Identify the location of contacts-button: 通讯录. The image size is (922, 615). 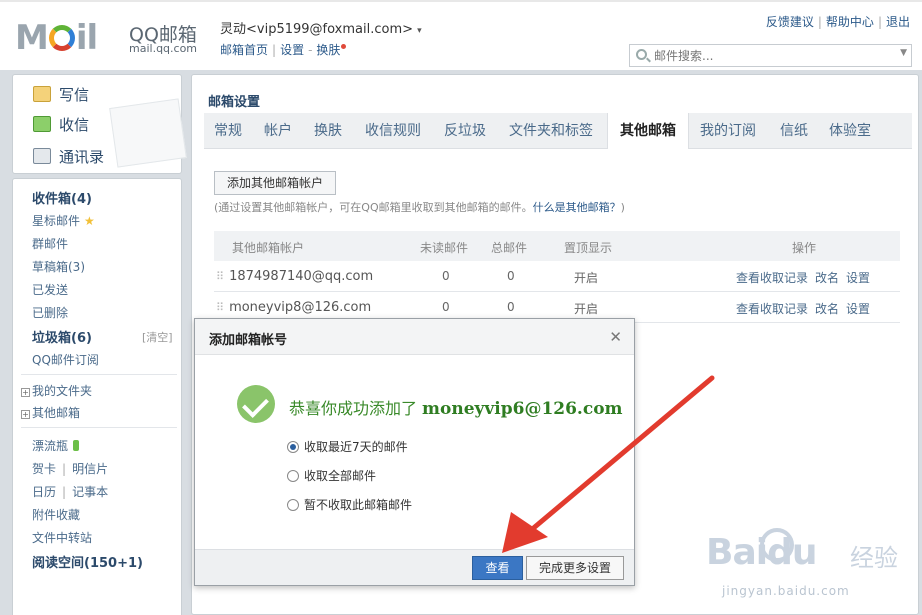
(68, 156).